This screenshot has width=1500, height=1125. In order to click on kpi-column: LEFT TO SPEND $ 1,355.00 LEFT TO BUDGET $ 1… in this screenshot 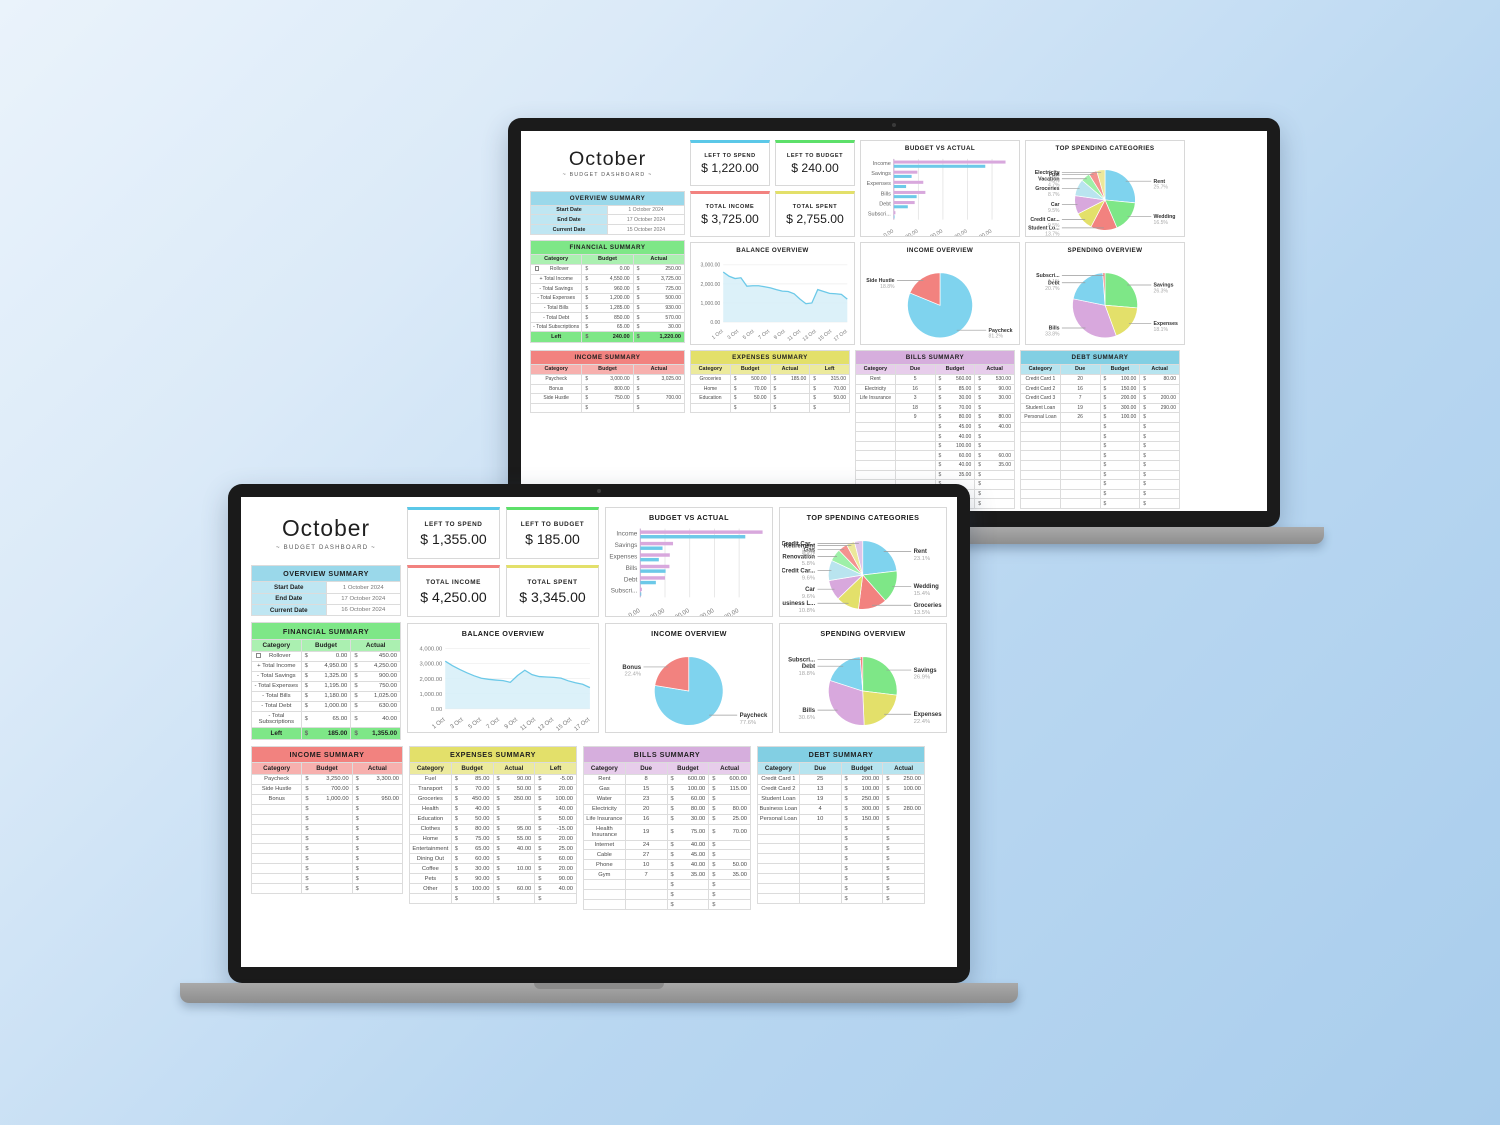, I will do `click(503, 623)`.